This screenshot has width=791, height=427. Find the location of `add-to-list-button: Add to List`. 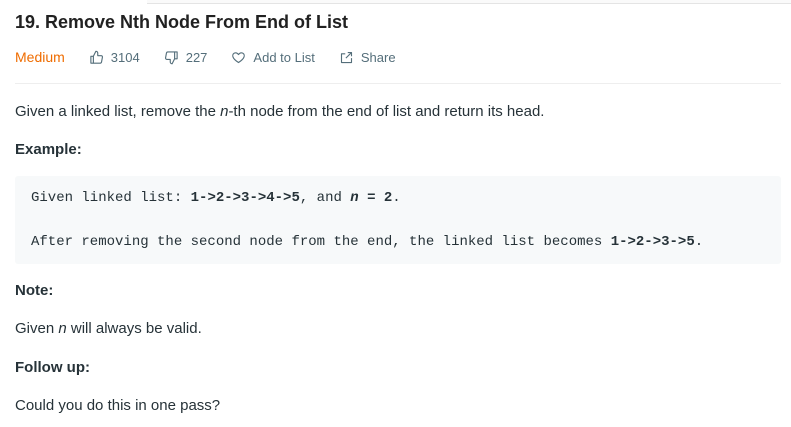

add-to-list-button: Add to List is located at coordinates (273, 57).